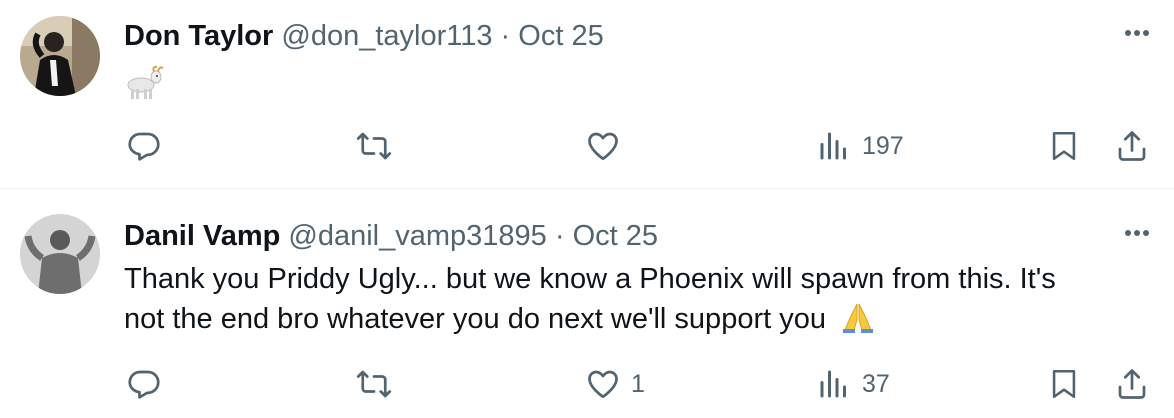 The width and height of the screenshot is (1174, 418). I want to click on action-bar: 1 37, so click(587, 384).